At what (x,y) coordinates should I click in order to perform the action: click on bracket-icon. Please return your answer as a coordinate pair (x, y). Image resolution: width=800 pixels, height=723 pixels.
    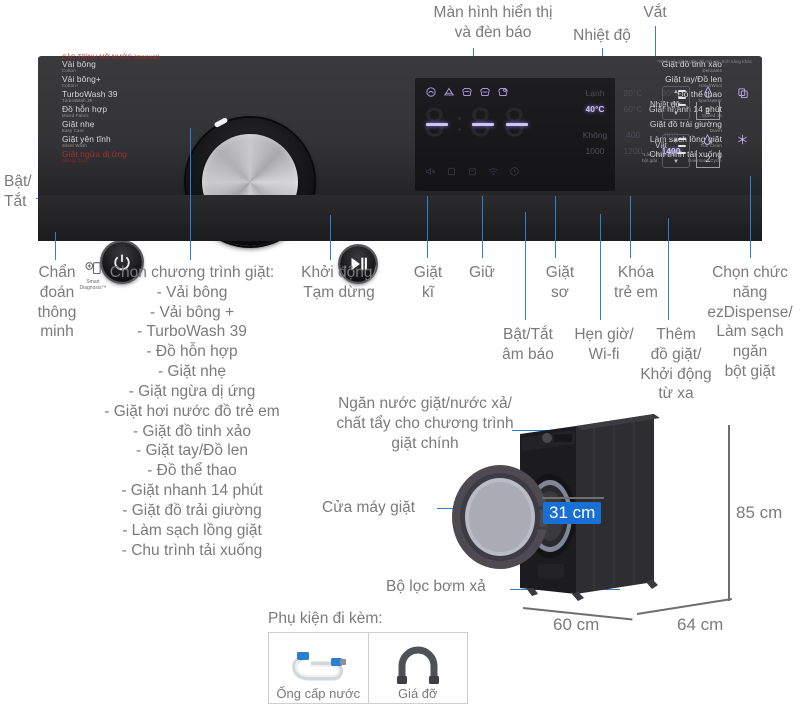
    Looking at the image, I should click on (417, 665).